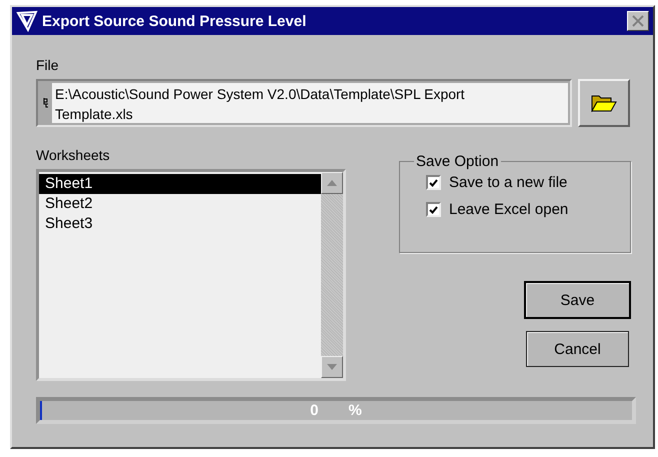 The width and height of the screenshot is (658, 457). I want to click on down-arrow-icon, so click(332, 367).